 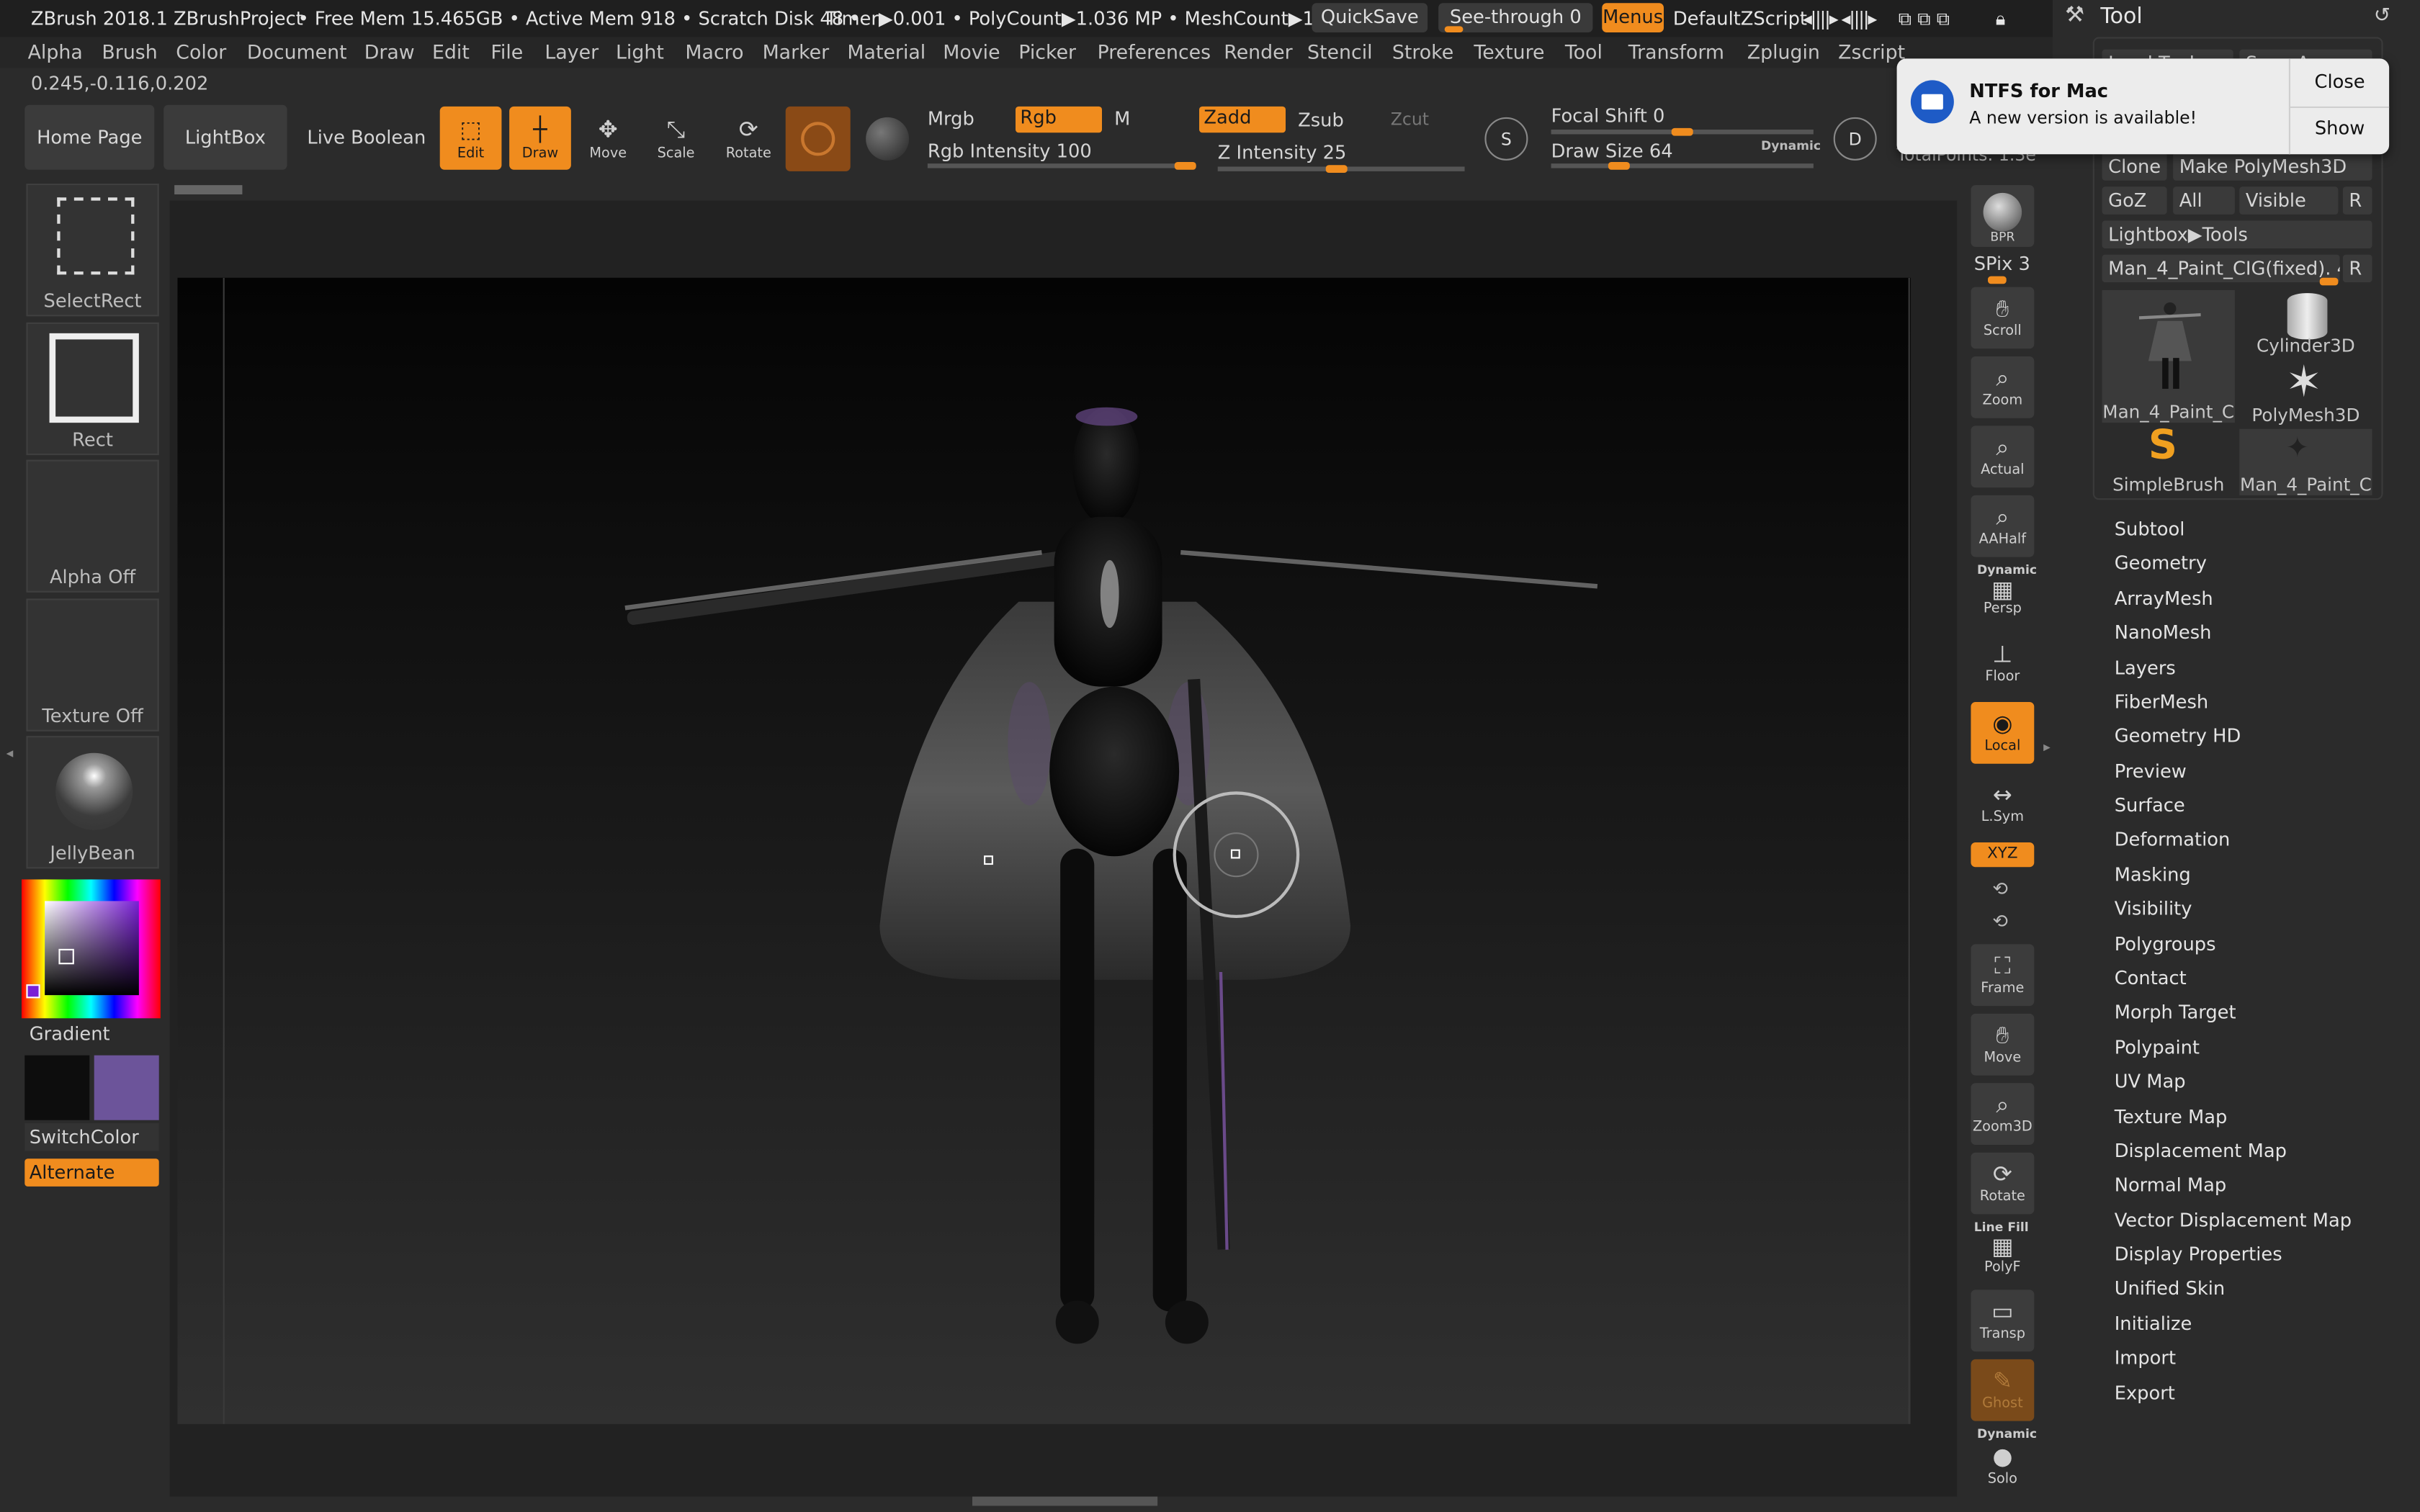 What do you see at coordinates (2168, 459) in the screenshot?
I see `tool-thumb-simplebrush: S SimpleBrush` at bounding box center [2168, 459].